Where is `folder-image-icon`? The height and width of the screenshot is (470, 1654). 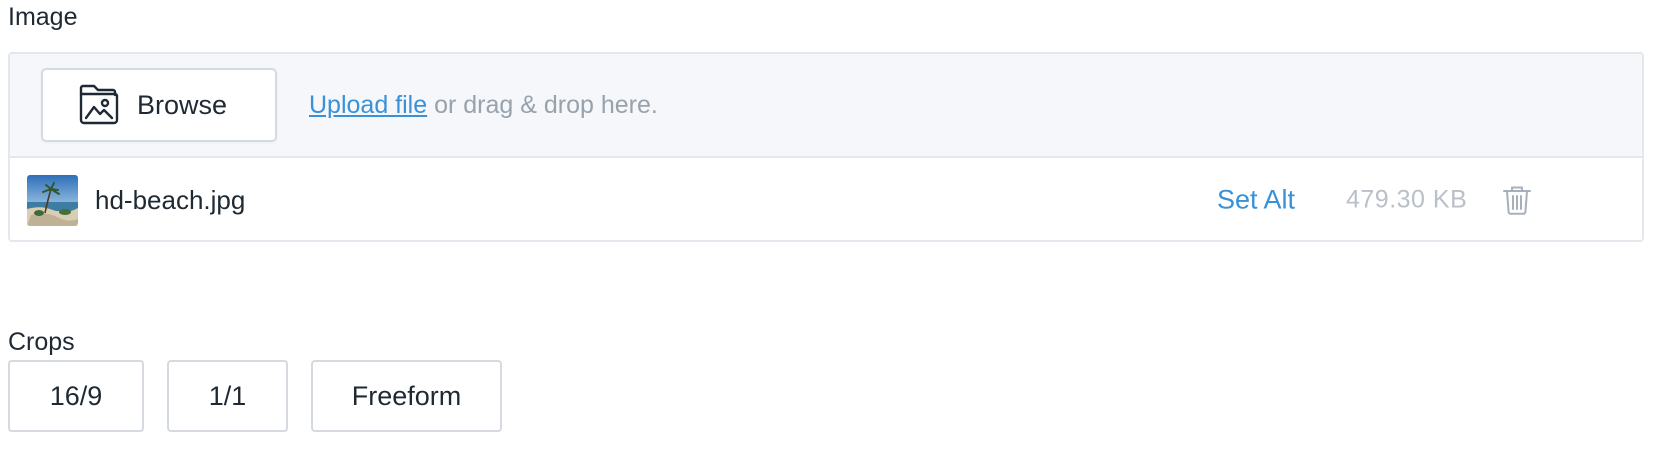
folder-image-icon is located at coordinates (100, 105).